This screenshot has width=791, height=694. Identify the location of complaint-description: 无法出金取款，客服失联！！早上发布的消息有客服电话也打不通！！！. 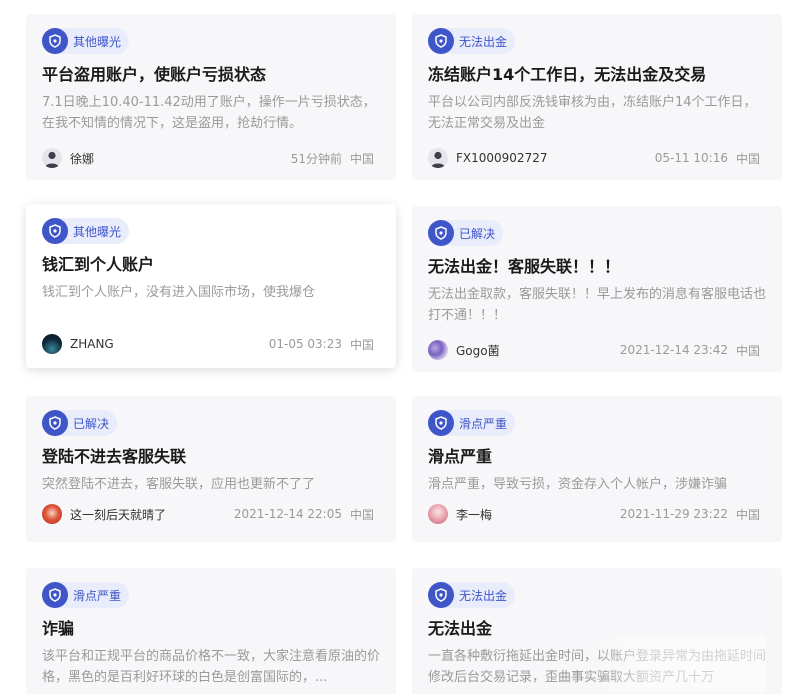
(597, 305).